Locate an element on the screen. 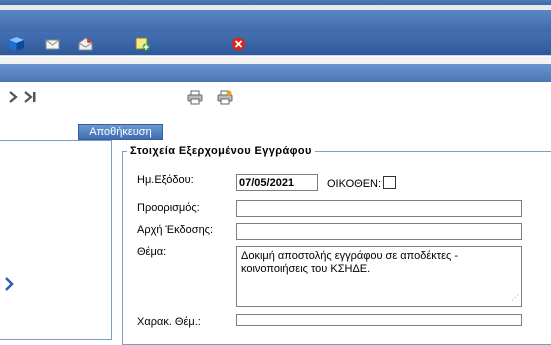 The width and height of the screenshot is (551, 345). toolbar is located at coordinates (275, 44).